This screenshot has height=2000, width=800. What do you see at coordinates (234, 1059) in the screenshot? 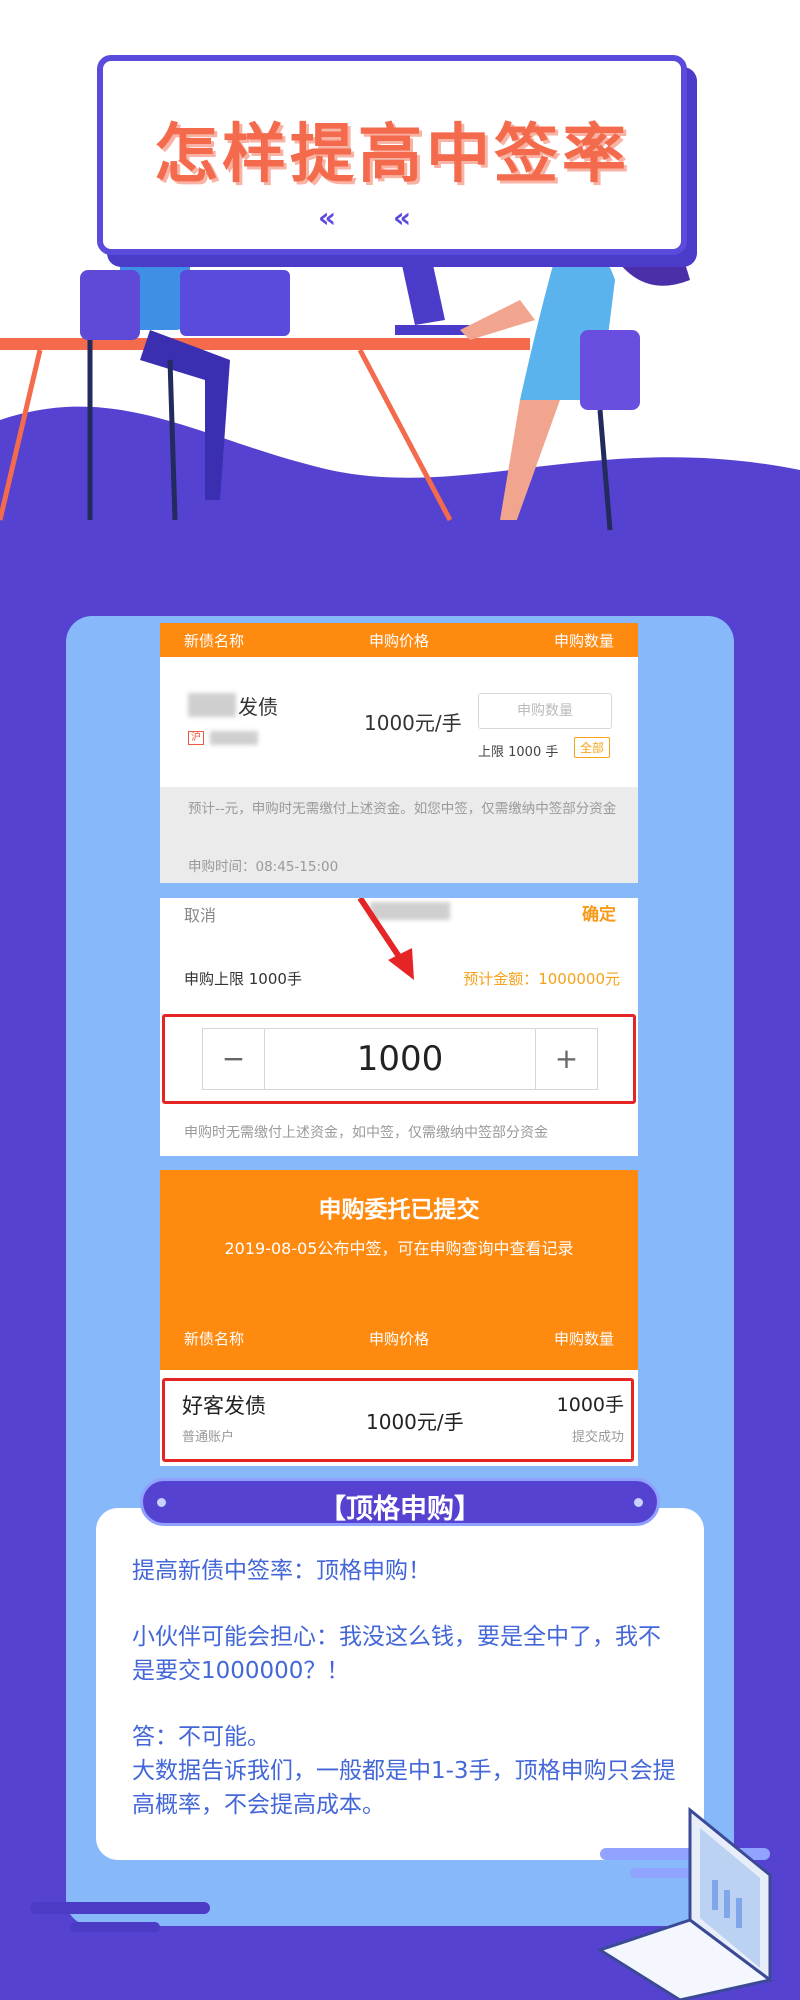
I see `decrement-button: −` at bounding box center [234, 1059].